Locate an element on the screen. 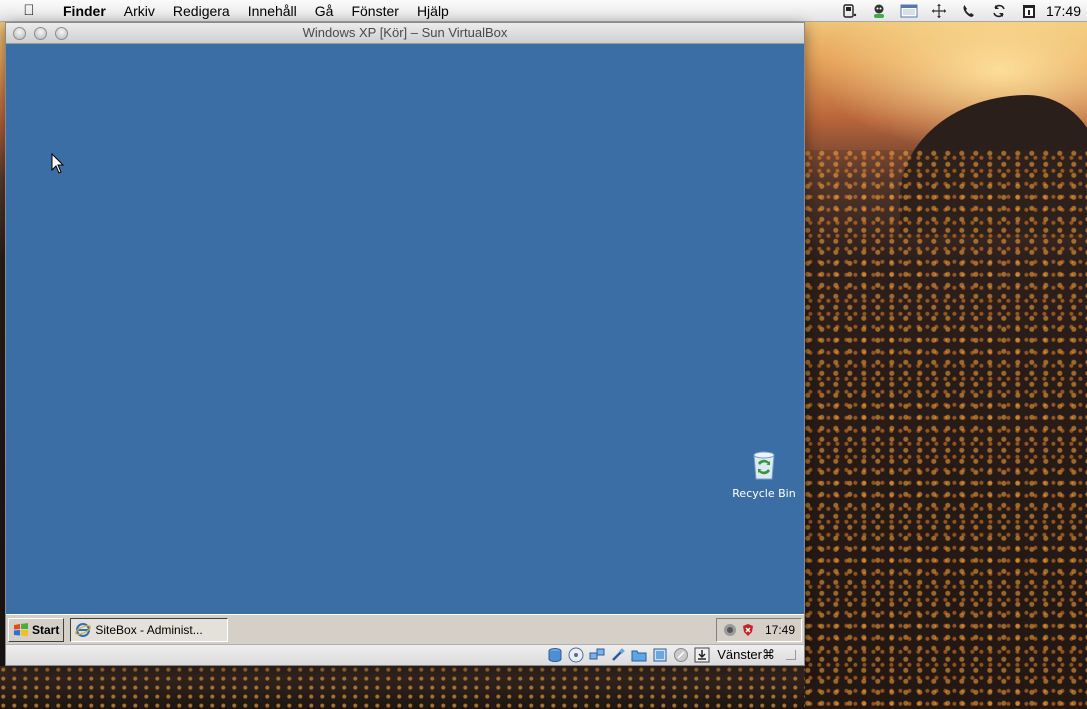 Image resolution: width=1087 pixels, height=709 pixels. zoom-button is located at coordinates (61, 33).